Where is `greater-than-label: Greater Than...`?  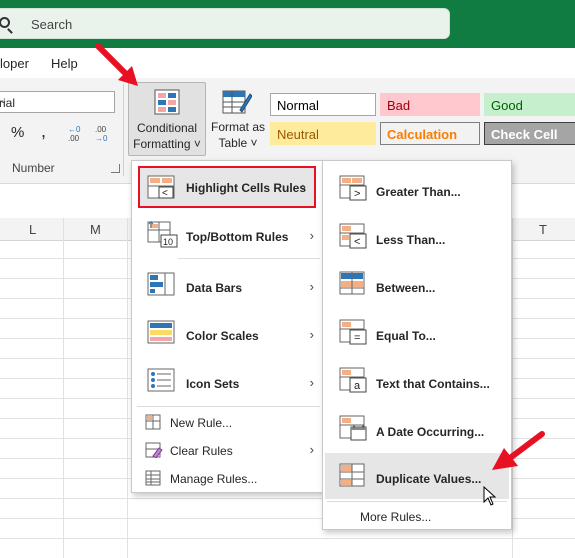
greater-than-label: Greater Than... is located at coordinates (418, 192).